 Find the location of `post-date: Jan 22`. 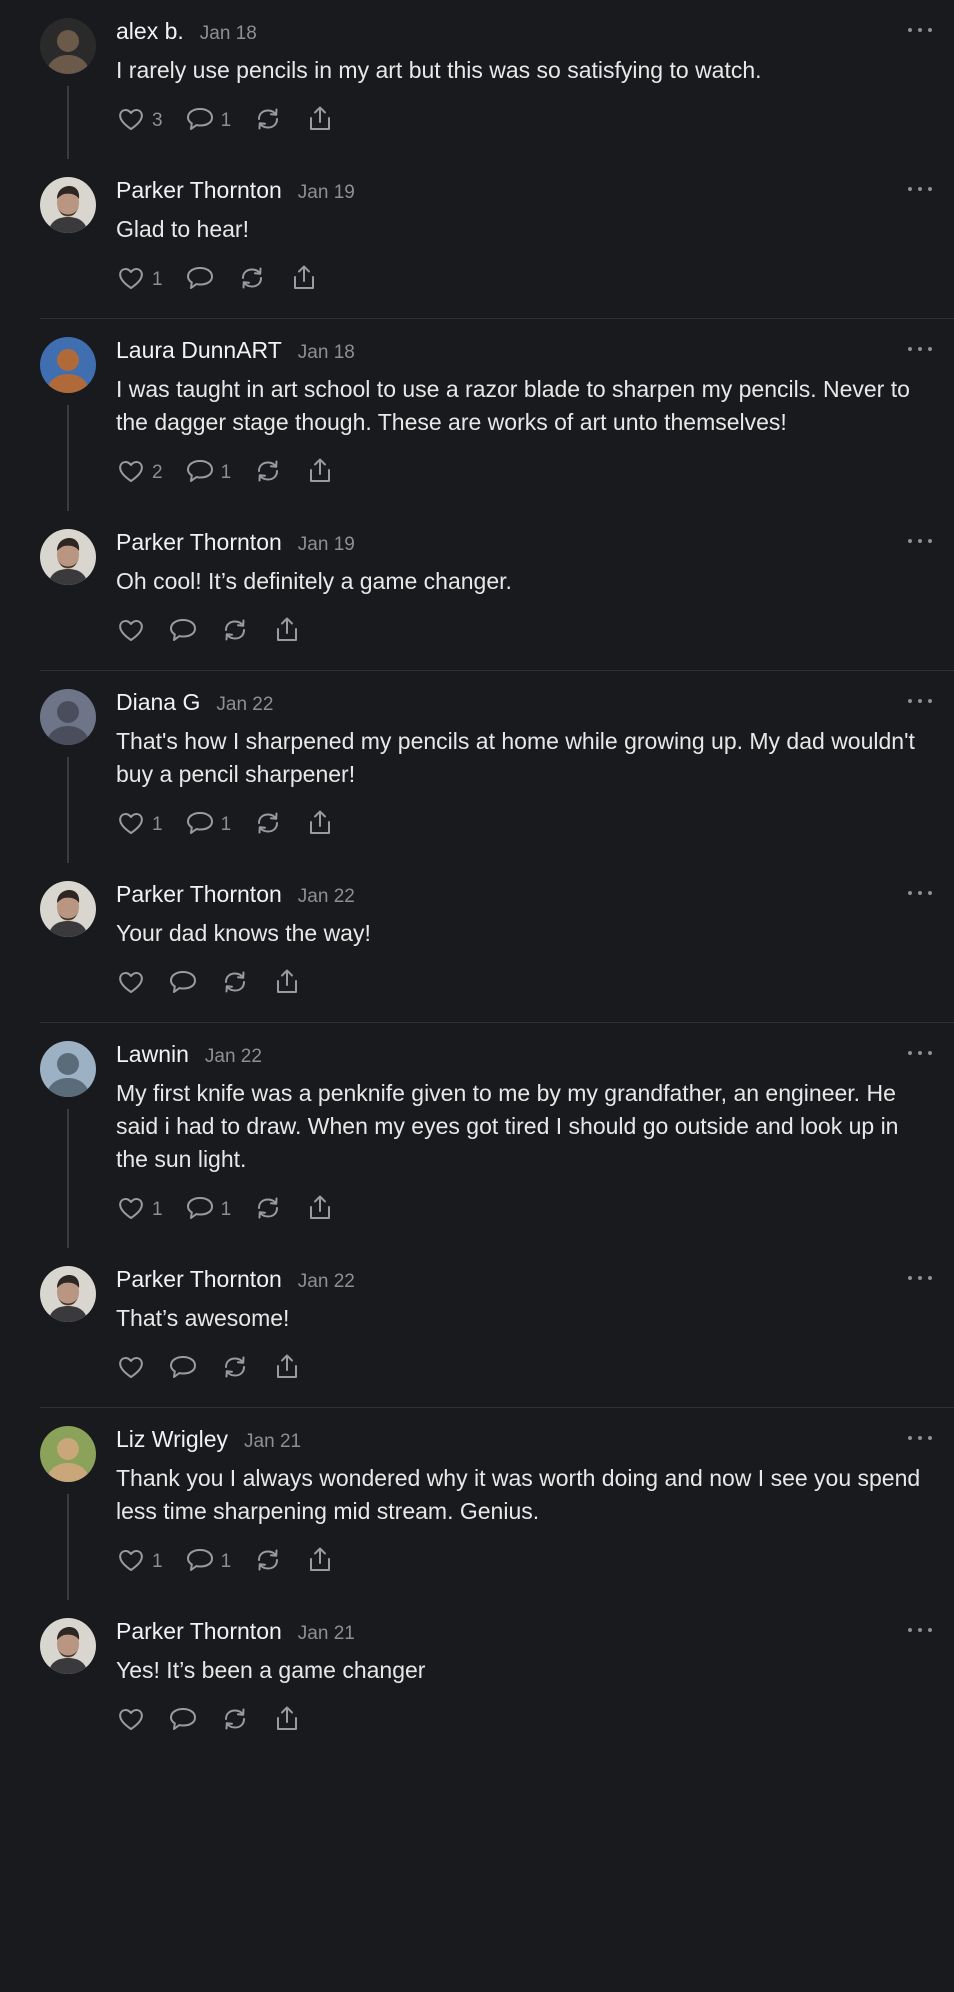

post-date: Jan 22 is located at coordinates (326, 896).